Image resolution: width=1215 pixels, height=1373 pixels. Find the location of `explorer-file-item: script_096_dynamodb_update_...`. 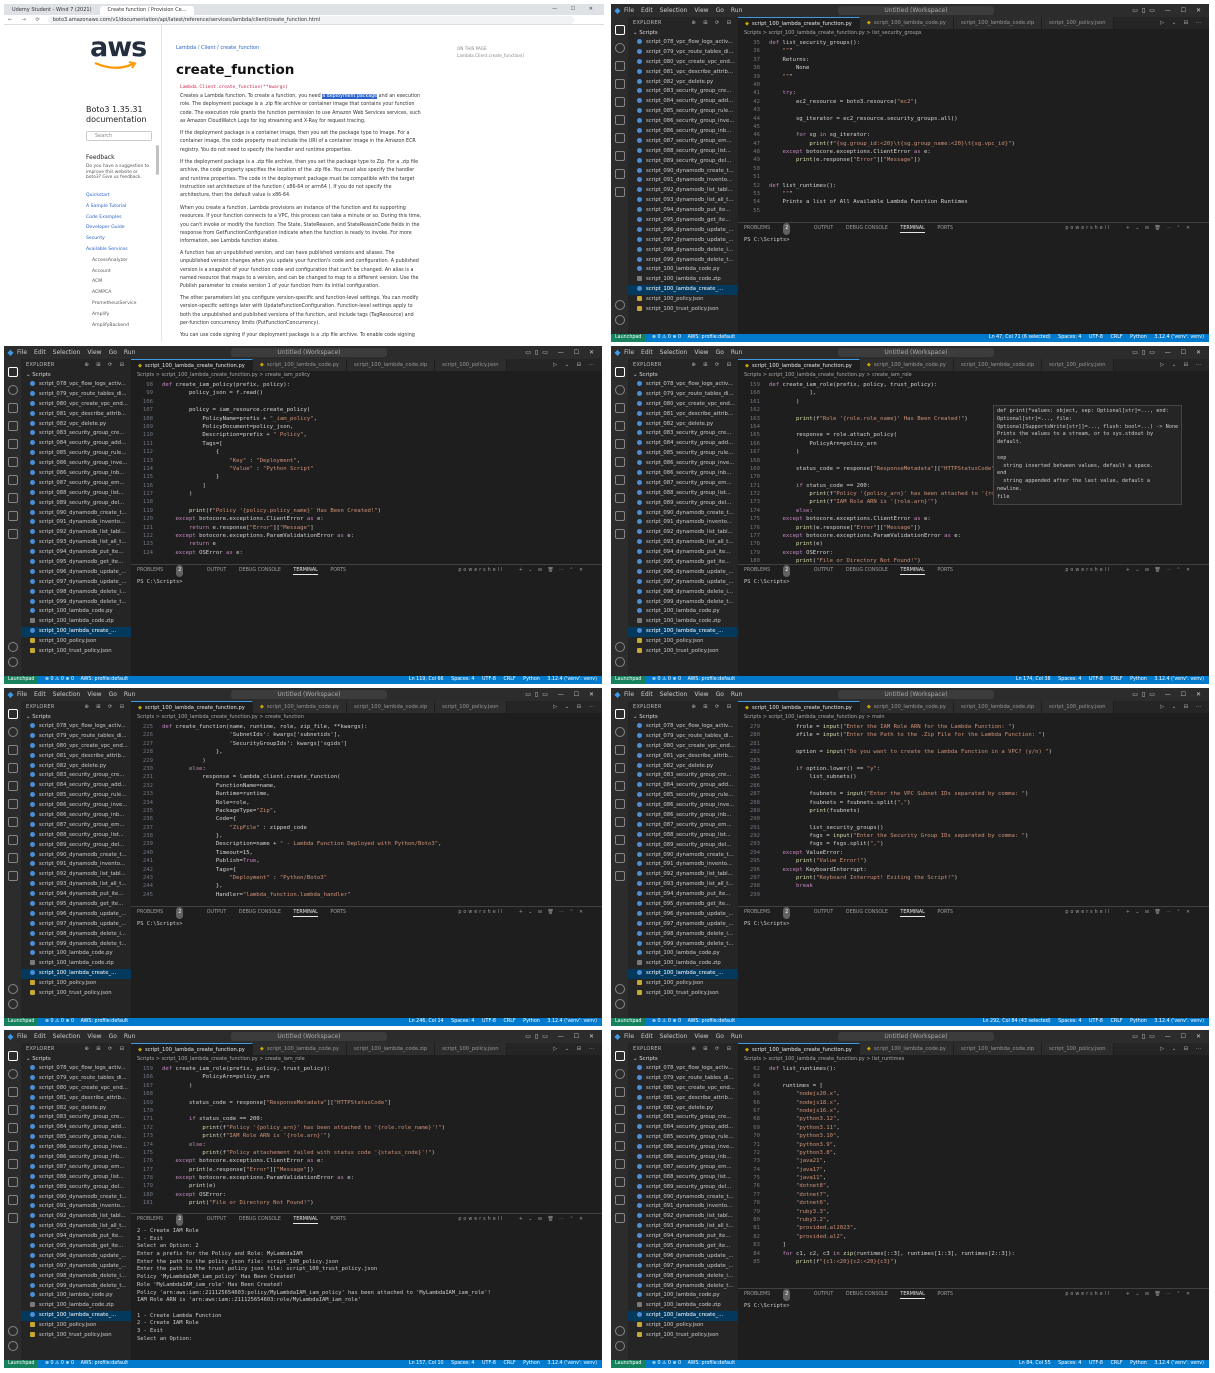

explorer-file-item: script_096_dynamodb_update_... is located at coordinates (683, 915).